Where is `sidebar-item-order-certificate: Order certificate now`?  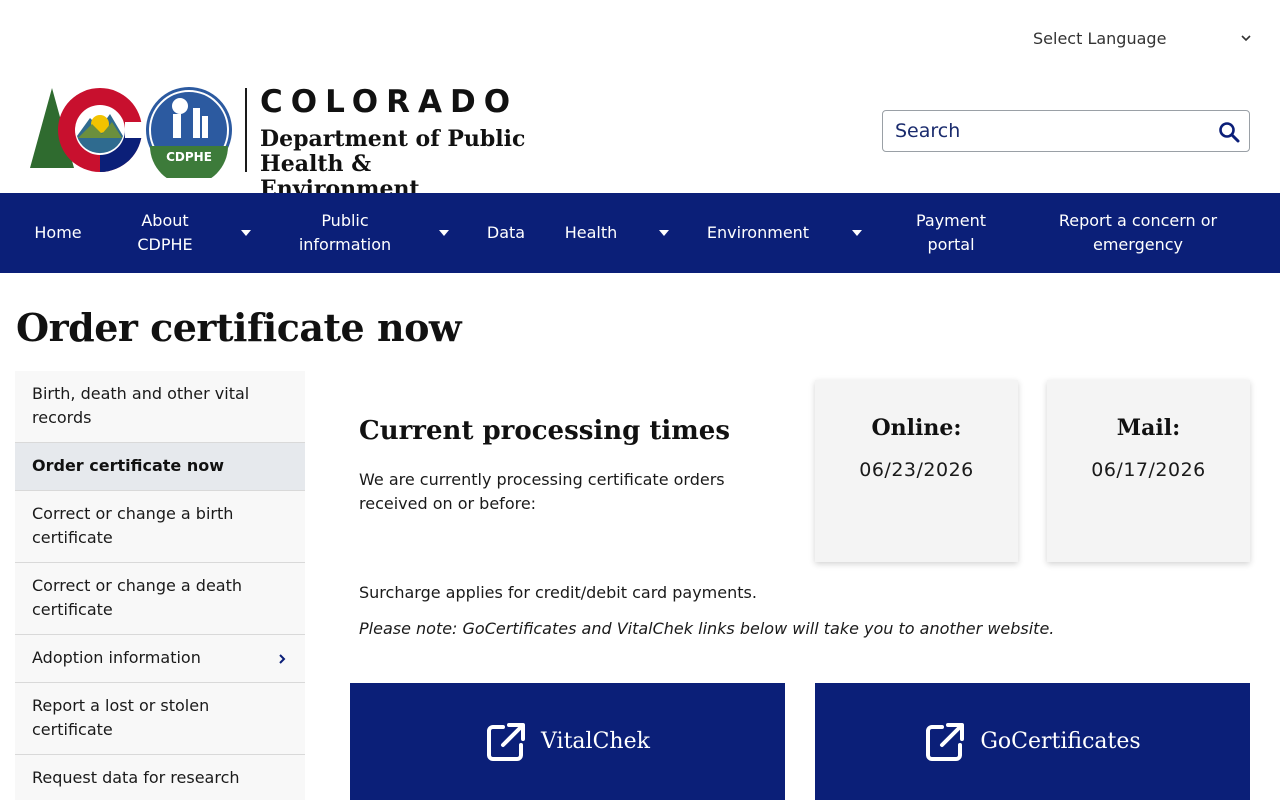 sidebar-item-order-certificate: Order certificate now is located at coordinates (160, 467).